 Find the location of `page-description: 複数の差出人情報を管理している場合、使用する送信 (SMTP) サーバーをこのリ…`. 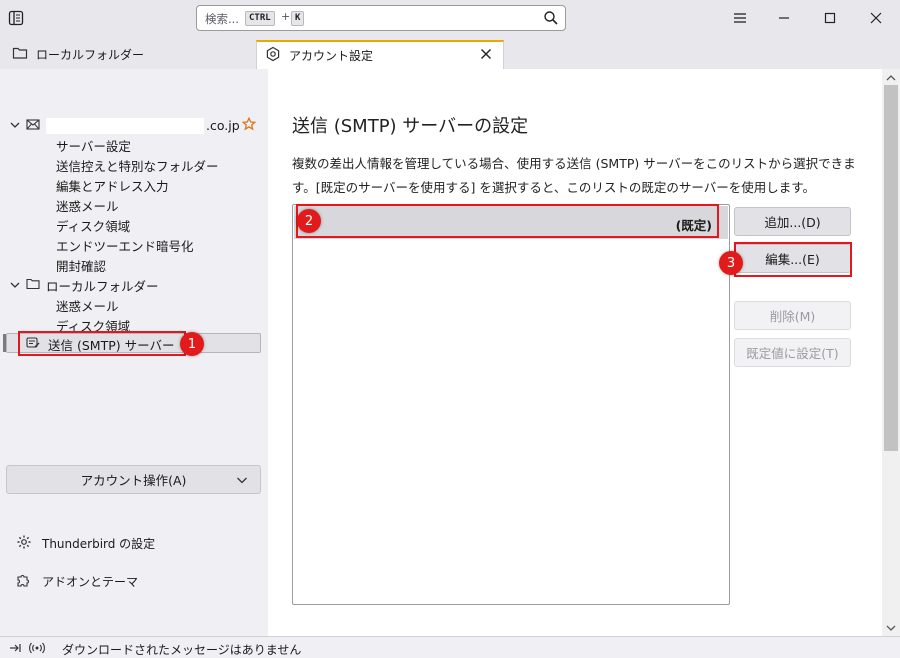

page-description: 複数の差出人情報を管理している場合、使用する送信 (SMTP) サーバーをこのリ… is located at coordinates (574, 175).